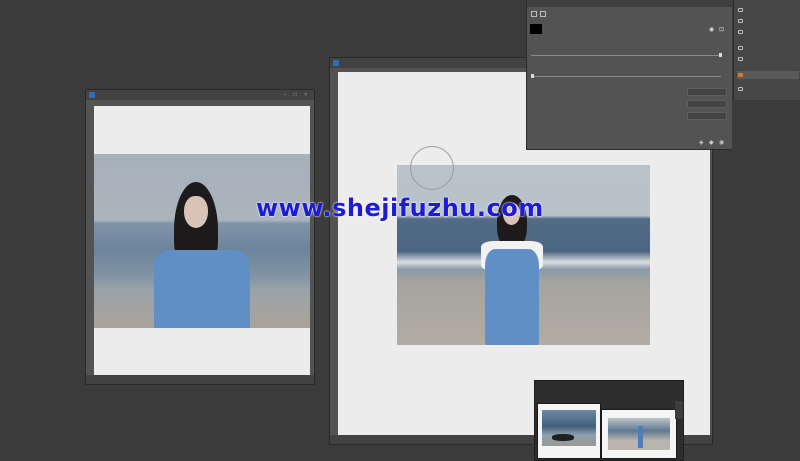  Describe the element at coordinates (740, 10) in the screenshot. I see `history-icon` at that location.